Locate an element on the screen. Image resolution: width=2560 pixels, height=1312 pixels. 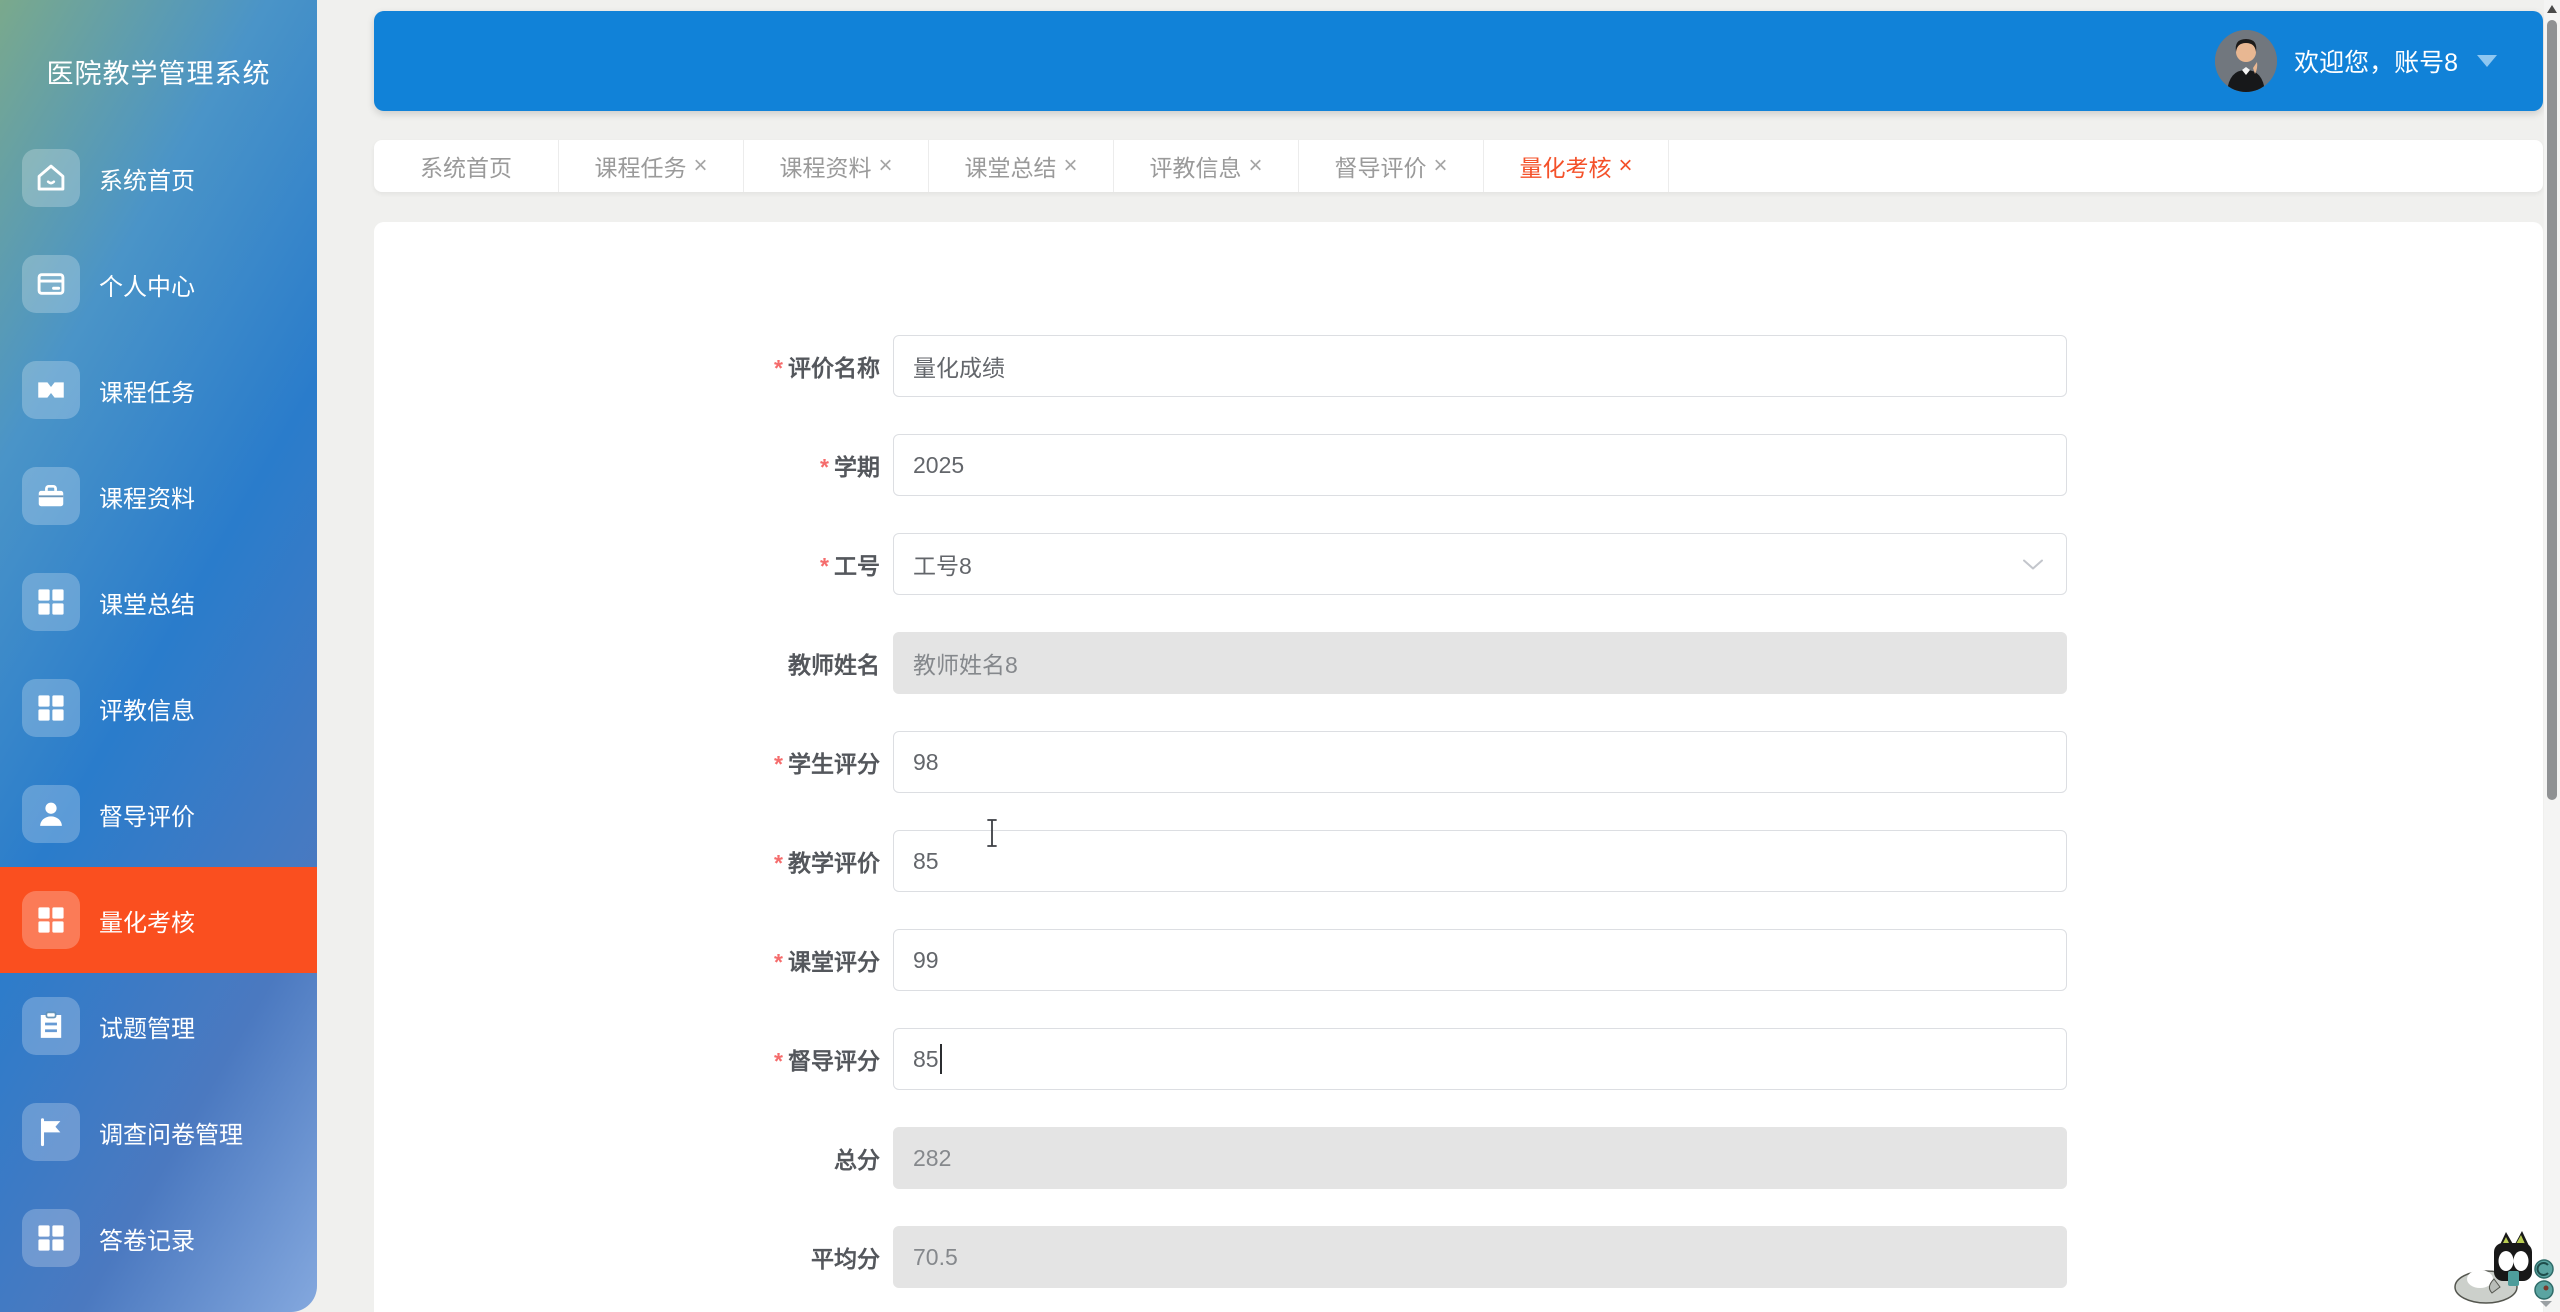
sidebar-item-label: 评教信息 is located at coordinates (147, 711).